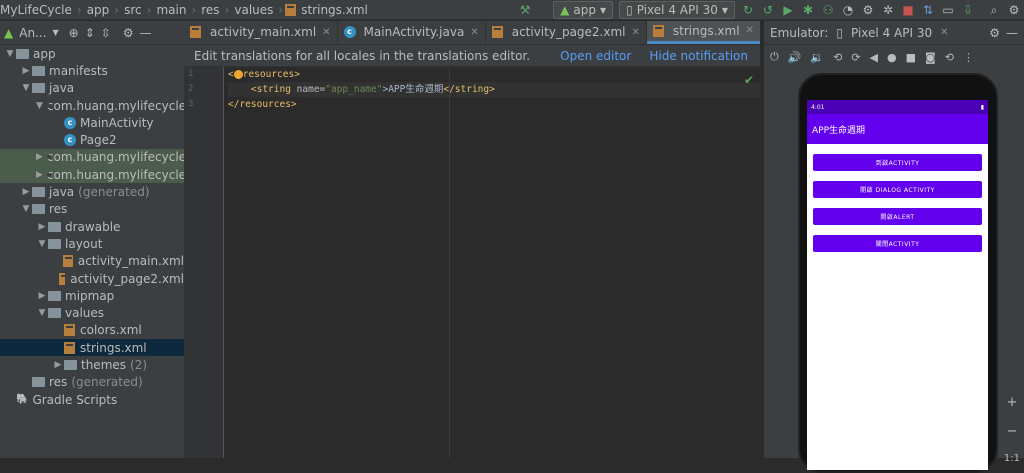 Image resolution: width=1024 pixels, height=473 pixels. Describe the element at coordinates (238, 74) in the screenshot. I see `lightbulb-icon` at that location.